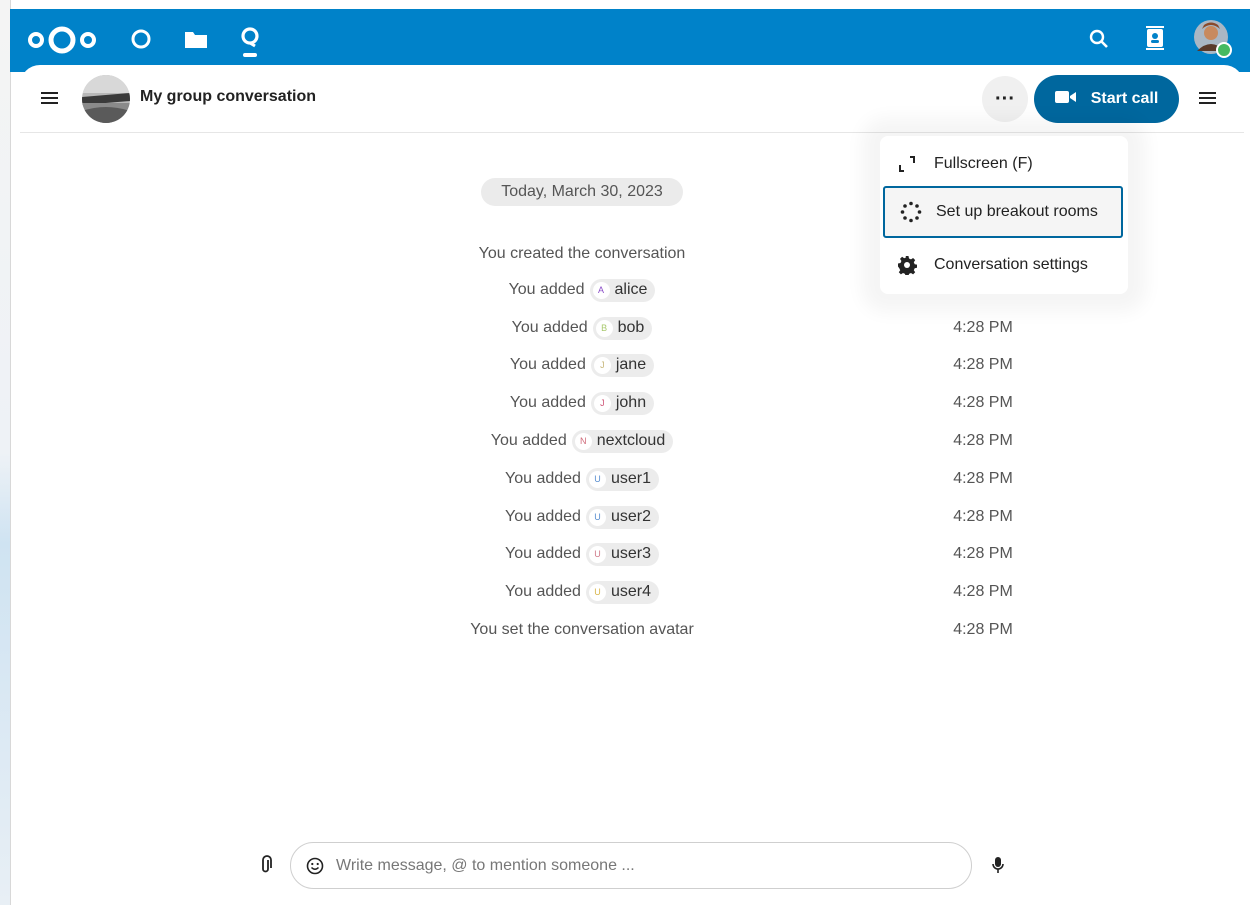 The width and height of the screenshot is (1250, 905). Describe the element at coordinates (582, 554) in the screenshot. I see `system-message: You added Uuser3` at that location.